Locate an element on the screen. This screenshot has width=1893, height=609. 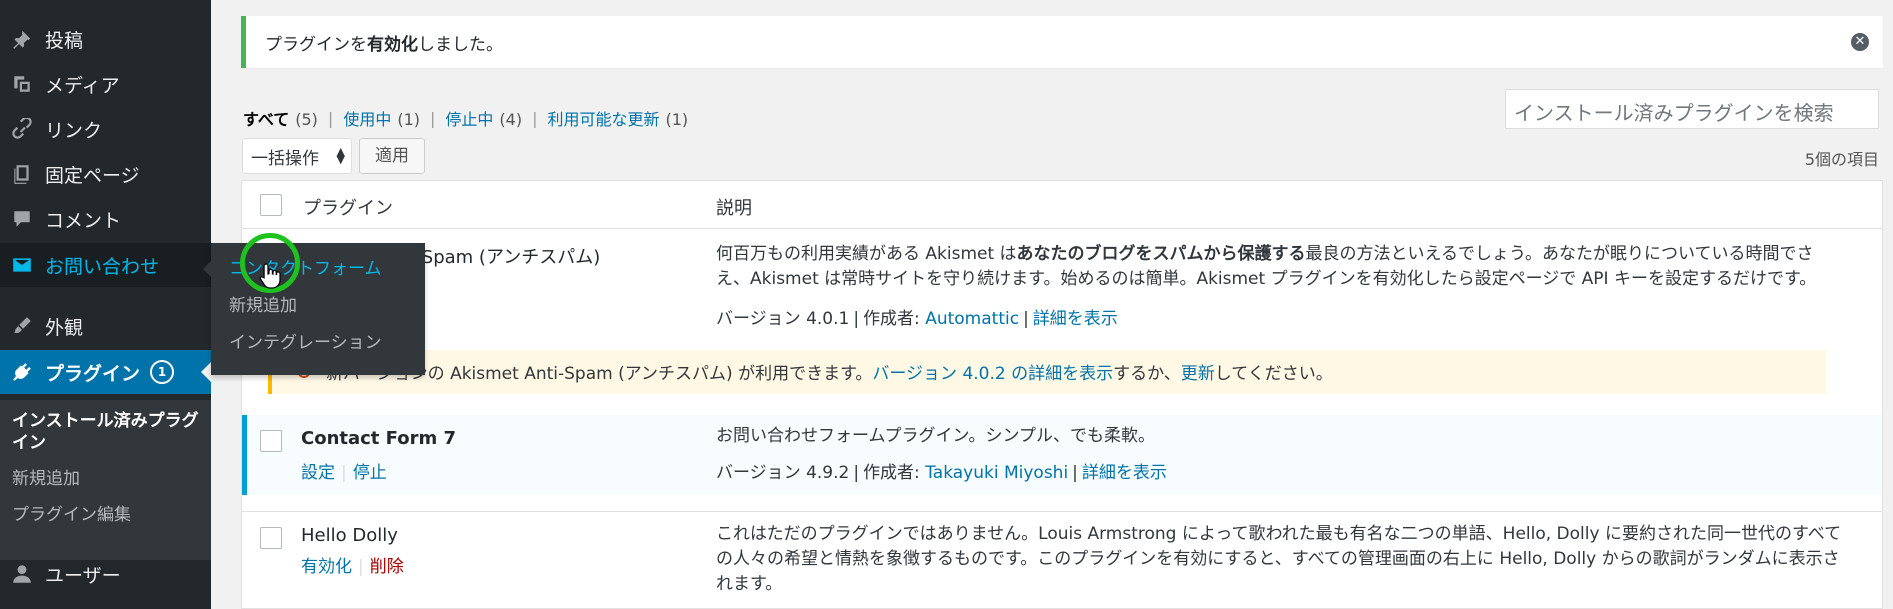
comment-icon is located at coordinates (22, 219).